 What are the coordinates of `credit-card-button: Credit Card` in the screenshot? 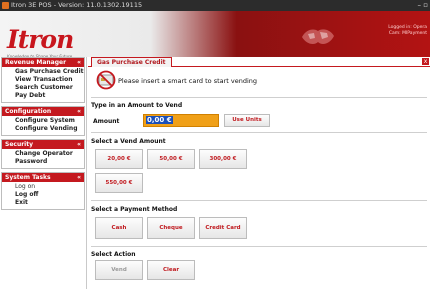 It's located at (223, 228).